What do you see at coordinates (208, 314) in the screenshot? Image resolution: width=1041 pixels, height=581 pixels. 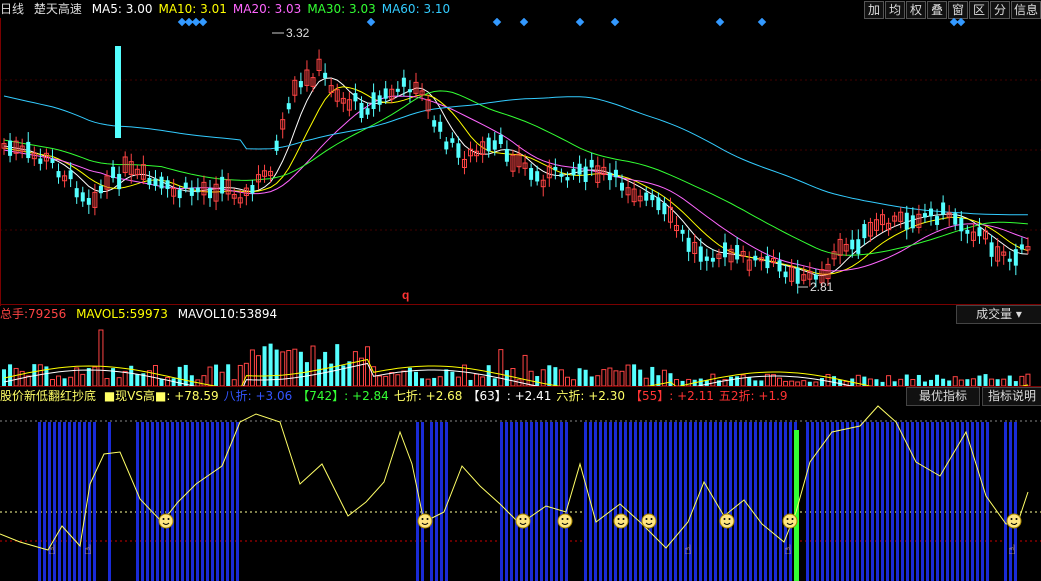 I see `mavol10-label: MAVOL10:` at bounding box center [208, 314].